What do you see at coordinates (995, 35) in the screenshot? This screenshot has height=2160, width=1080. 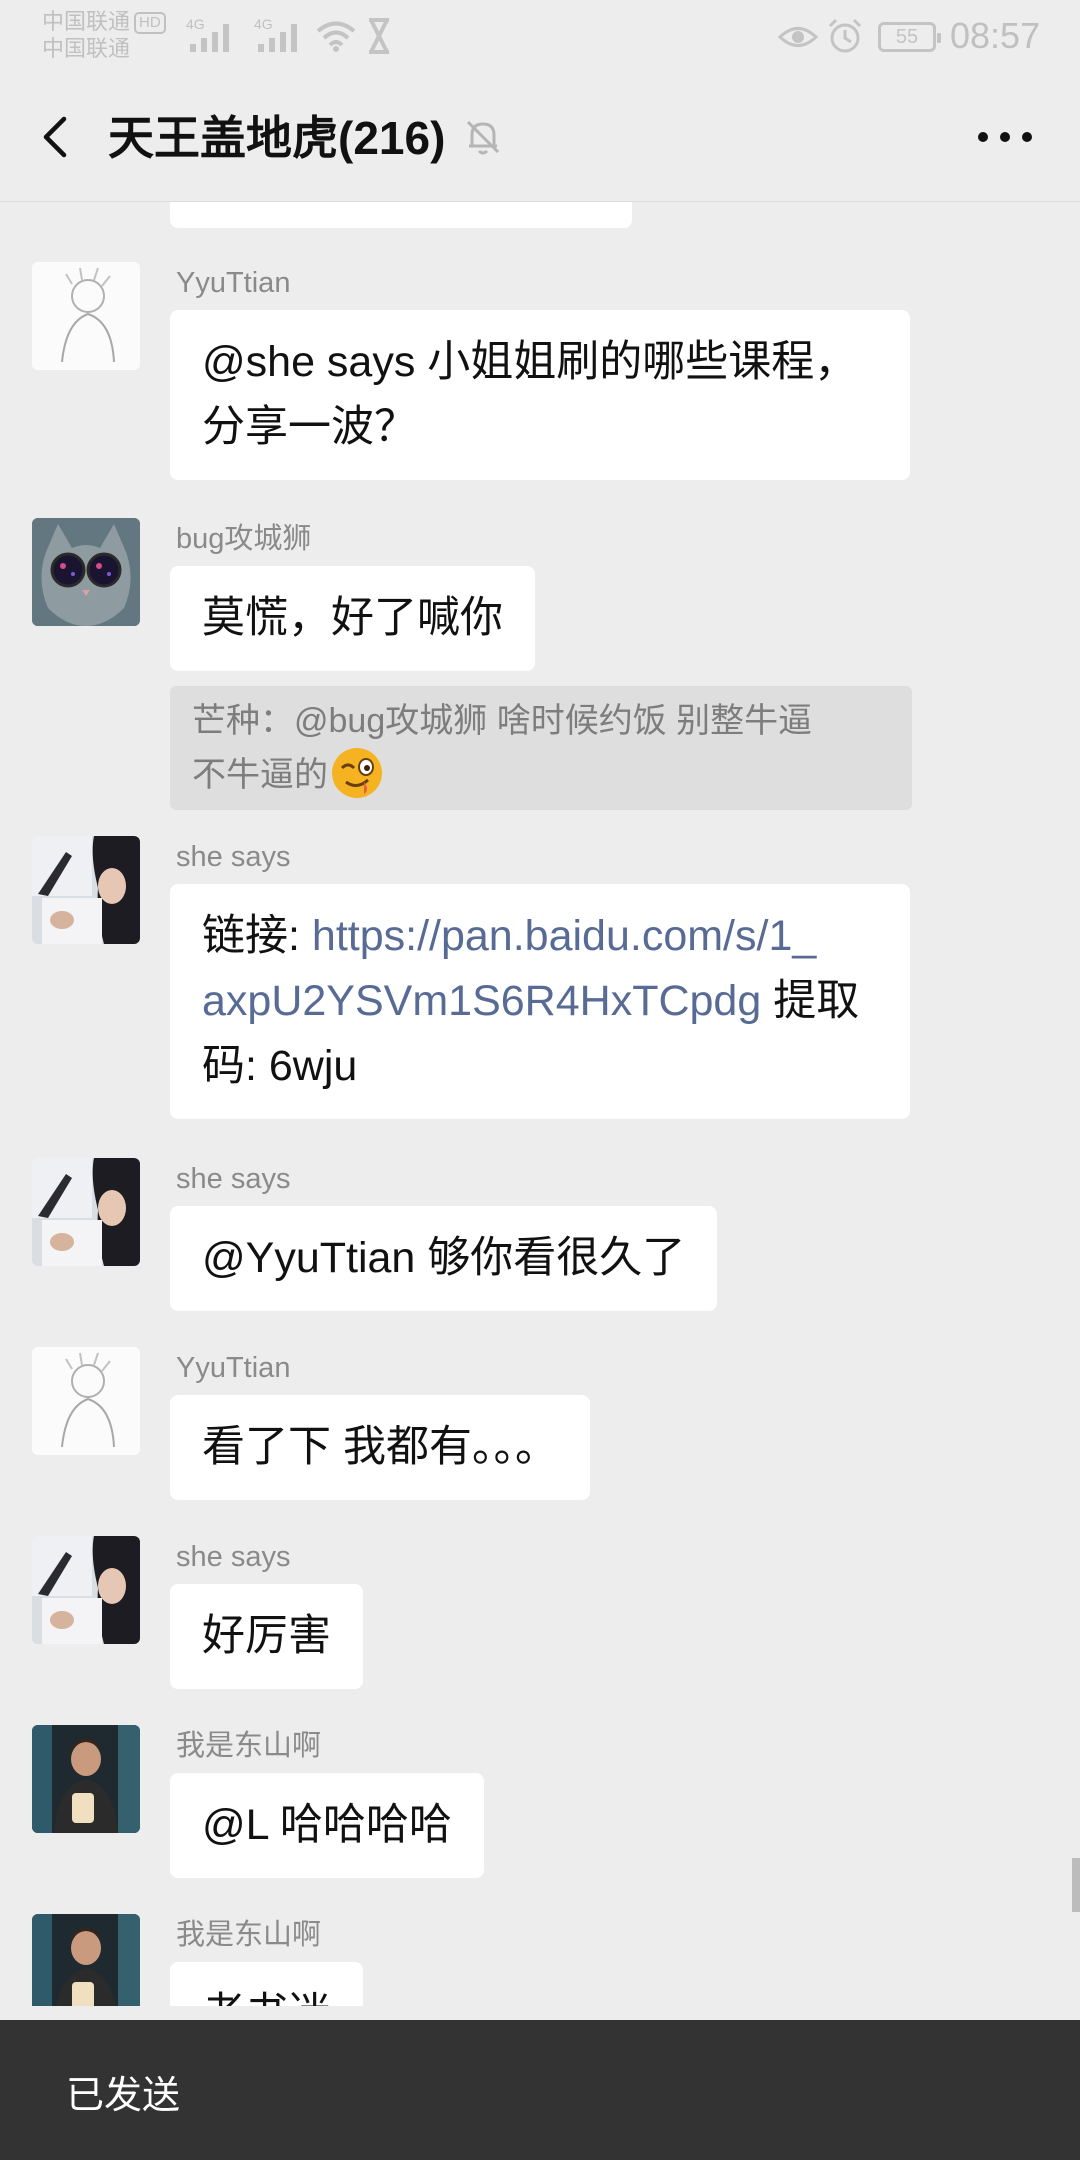 I see `clock: 08:57` at bounding box center [995, 35].